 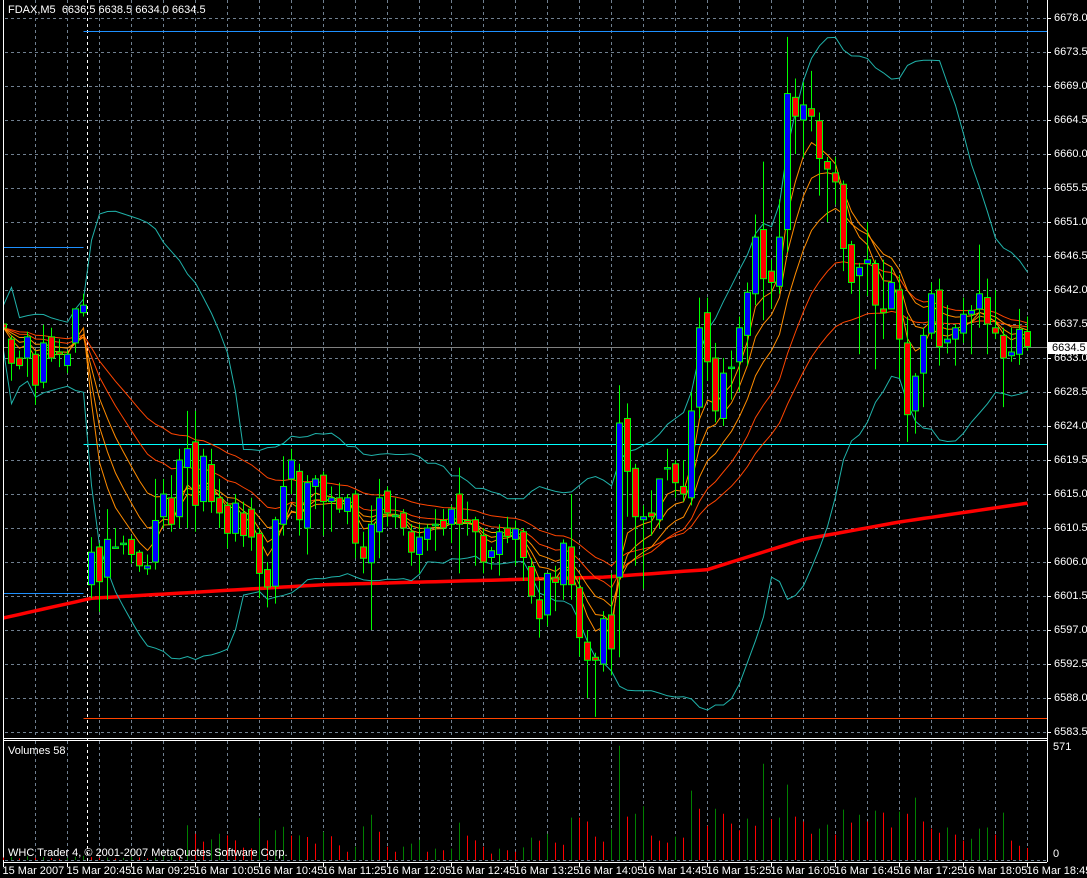 I want to click on price-axis-label: 6615.0, so click(x=1070, y=494).